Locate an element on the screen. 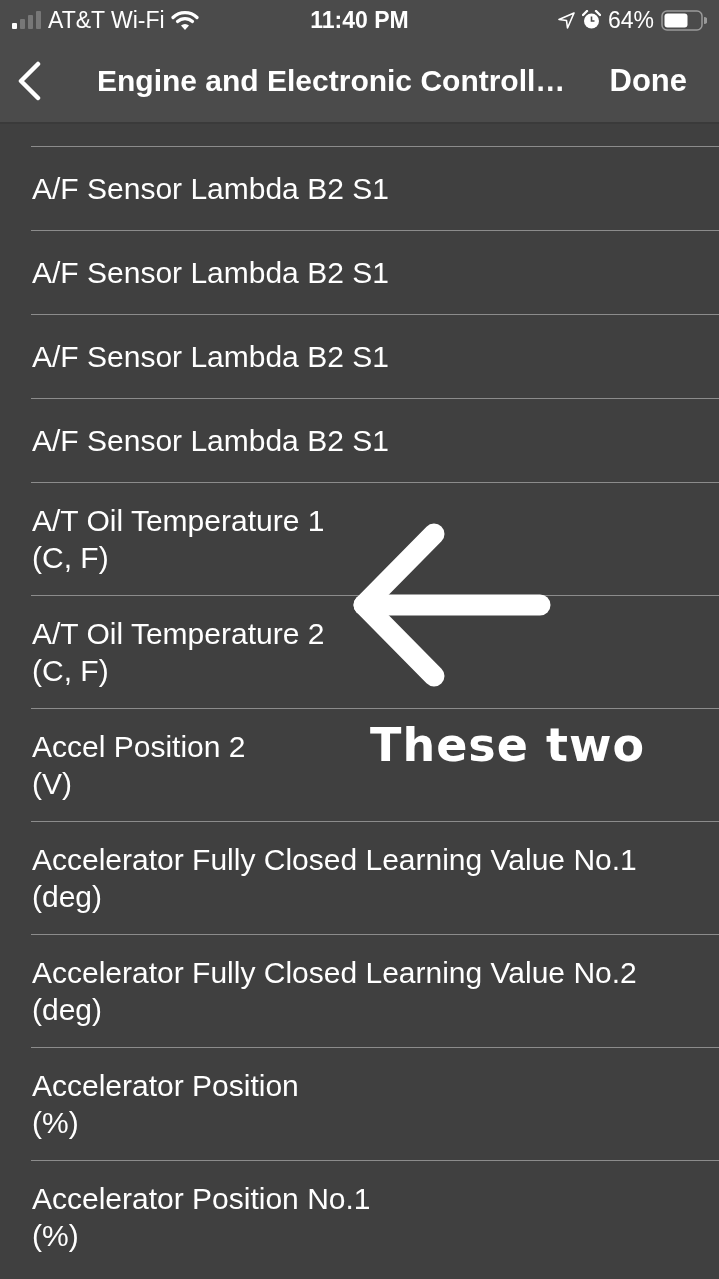 The image size is (719, 1279). back-chevron-icon is located at coordinates (29, 81).